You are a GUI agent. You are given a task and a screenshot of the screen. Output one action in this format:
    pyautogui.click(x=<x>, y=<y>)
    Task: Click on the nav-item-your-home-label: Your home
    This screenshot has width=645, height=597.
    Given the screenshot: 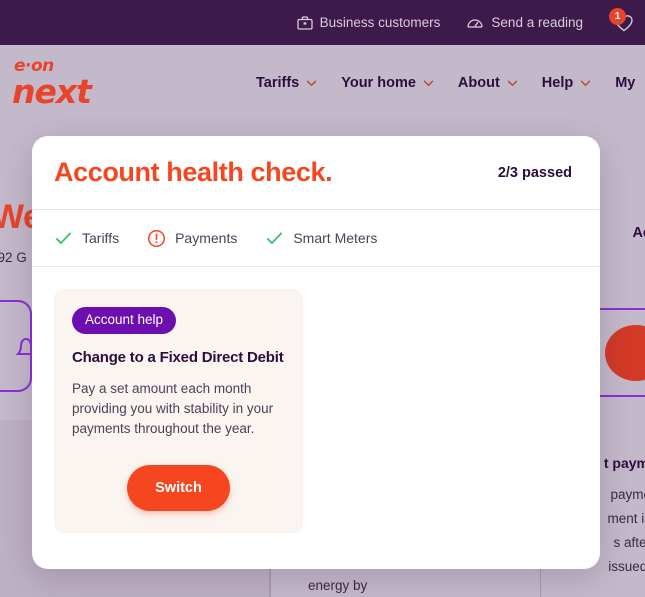 What is the action you would take?
    pyautogui.click(x=378, y=83)
    